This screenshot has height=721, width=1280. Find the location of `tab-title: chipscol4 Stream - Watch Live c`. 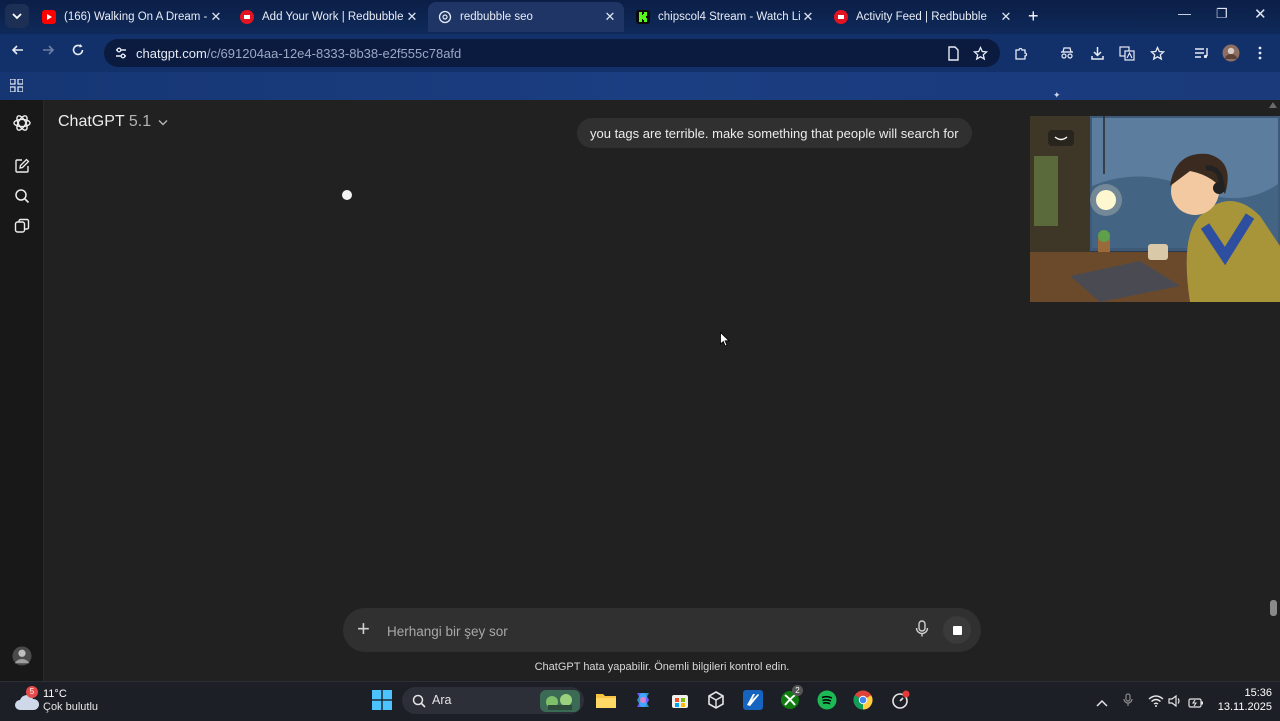

tab-title: chipscol4 Stream - Watch Live c is located at coordinates (729, 17).